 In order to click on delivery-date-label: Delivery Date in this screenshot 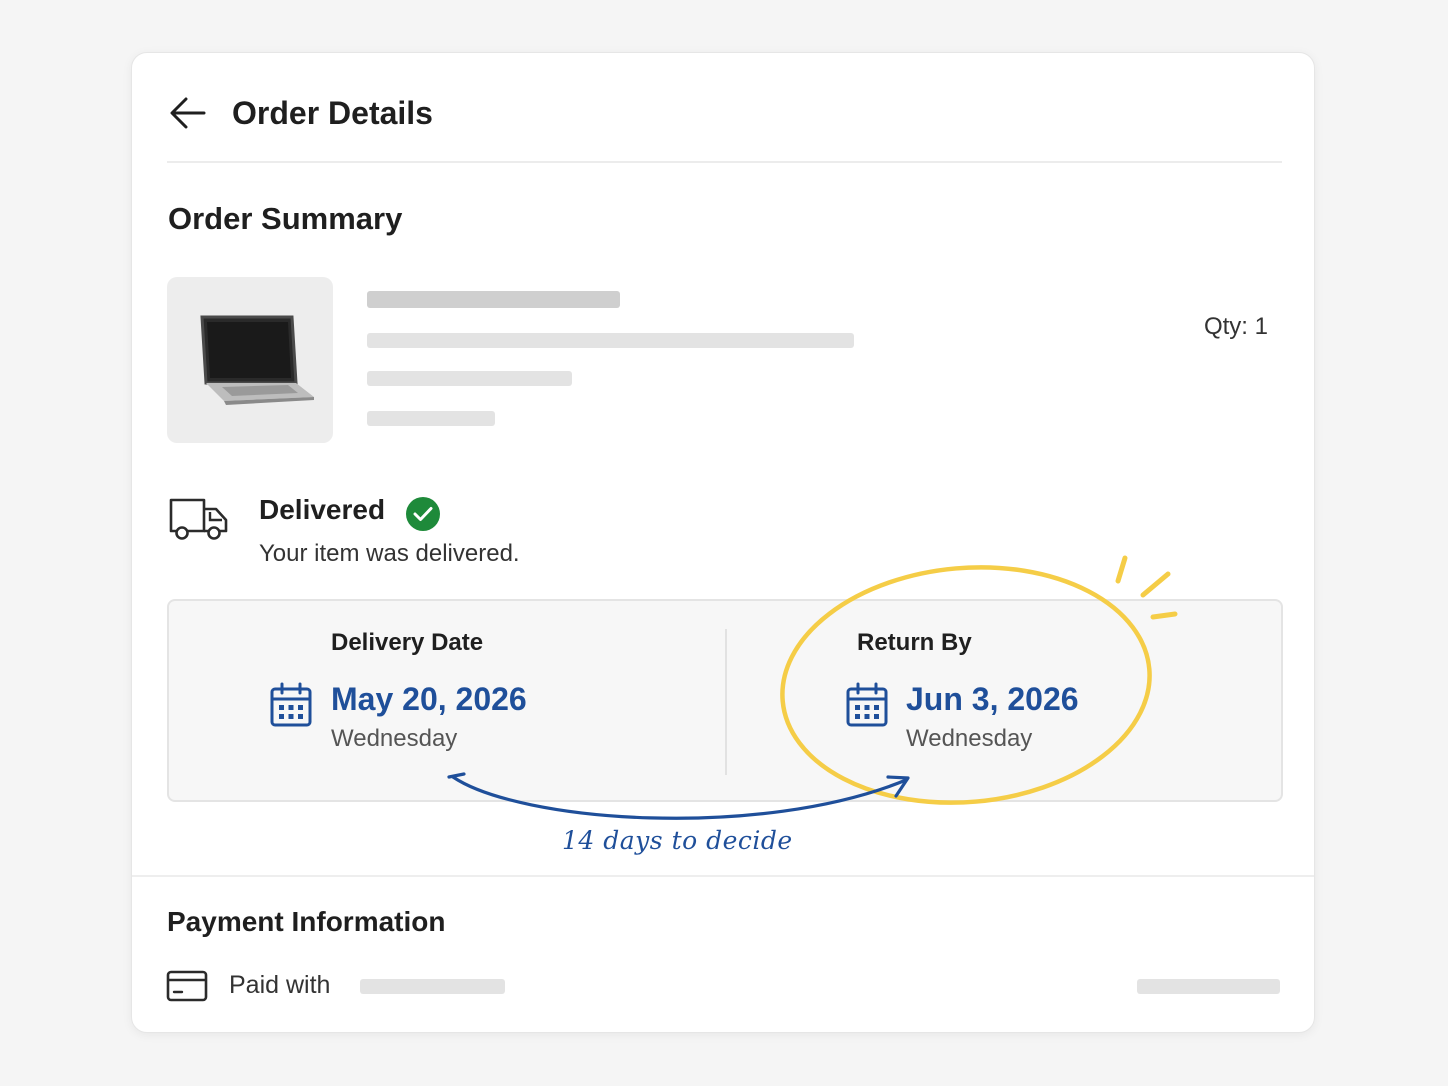, I will do `click(407, 642)`.